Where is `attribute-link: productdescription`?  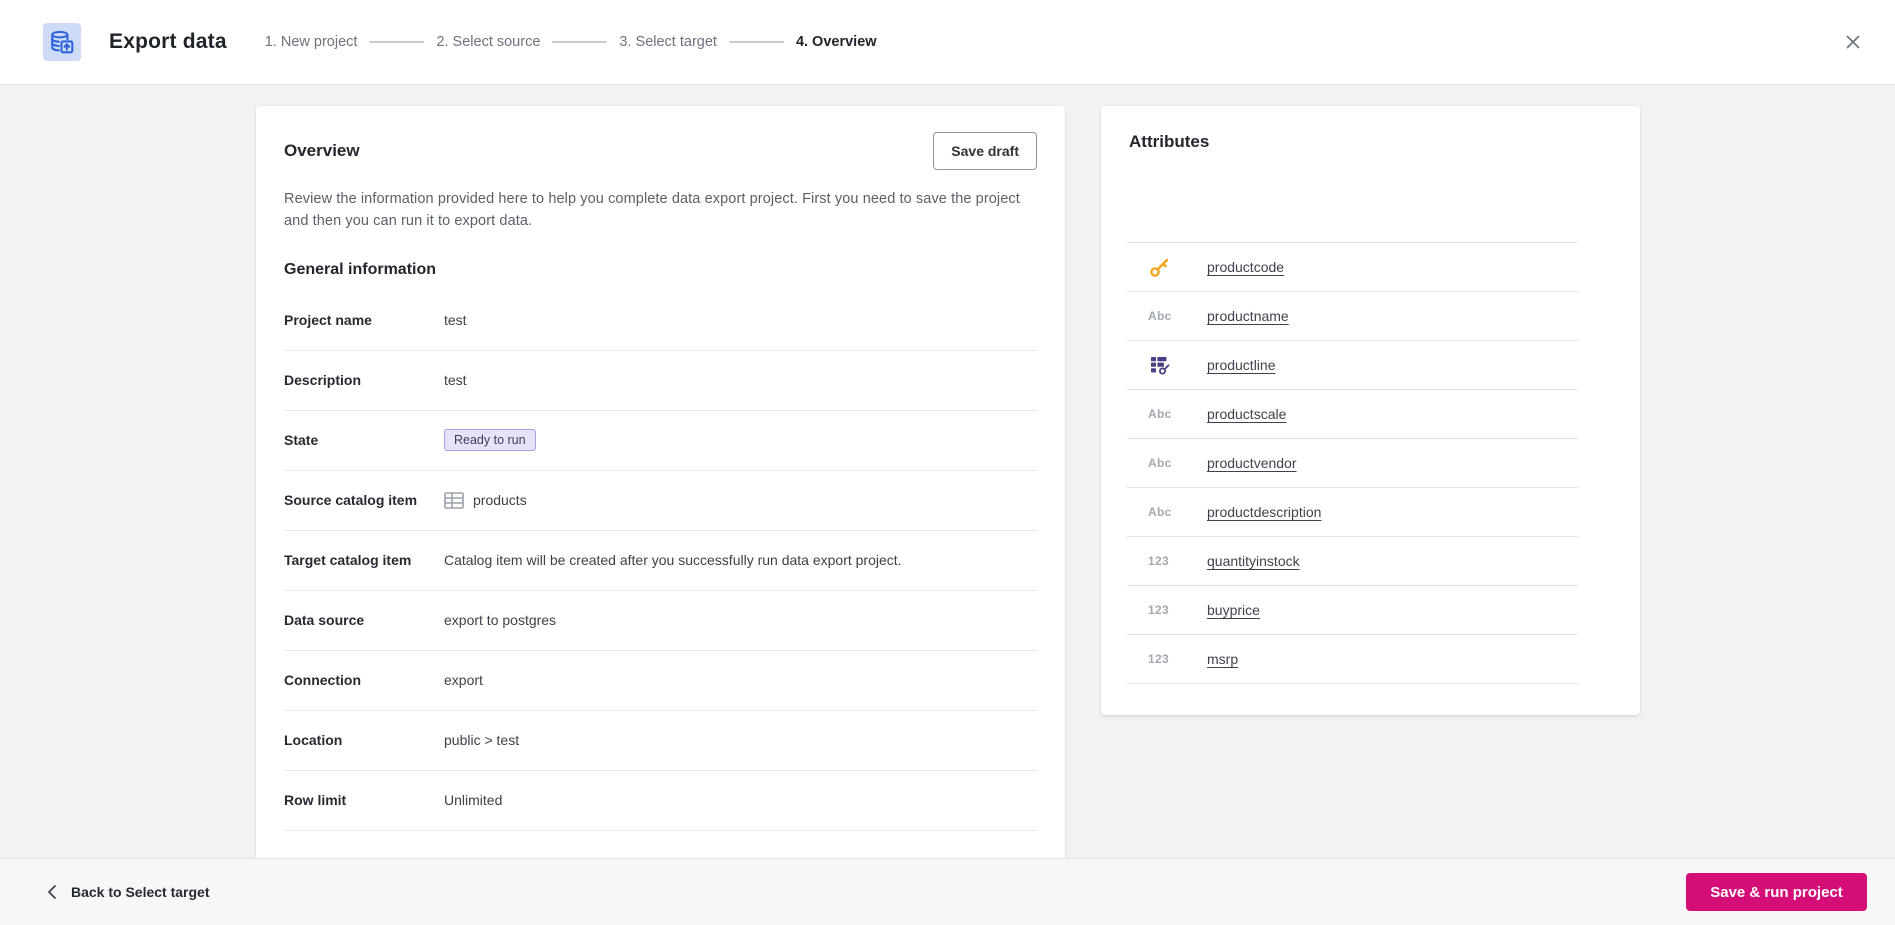 attribute-link: productdescription is located at coordinates (1264, 512).